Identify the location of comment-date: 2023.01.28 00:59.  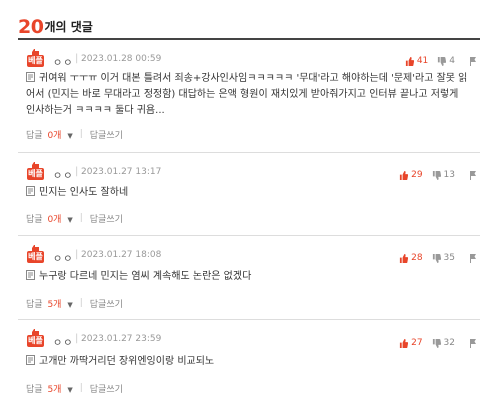
(121, 59).